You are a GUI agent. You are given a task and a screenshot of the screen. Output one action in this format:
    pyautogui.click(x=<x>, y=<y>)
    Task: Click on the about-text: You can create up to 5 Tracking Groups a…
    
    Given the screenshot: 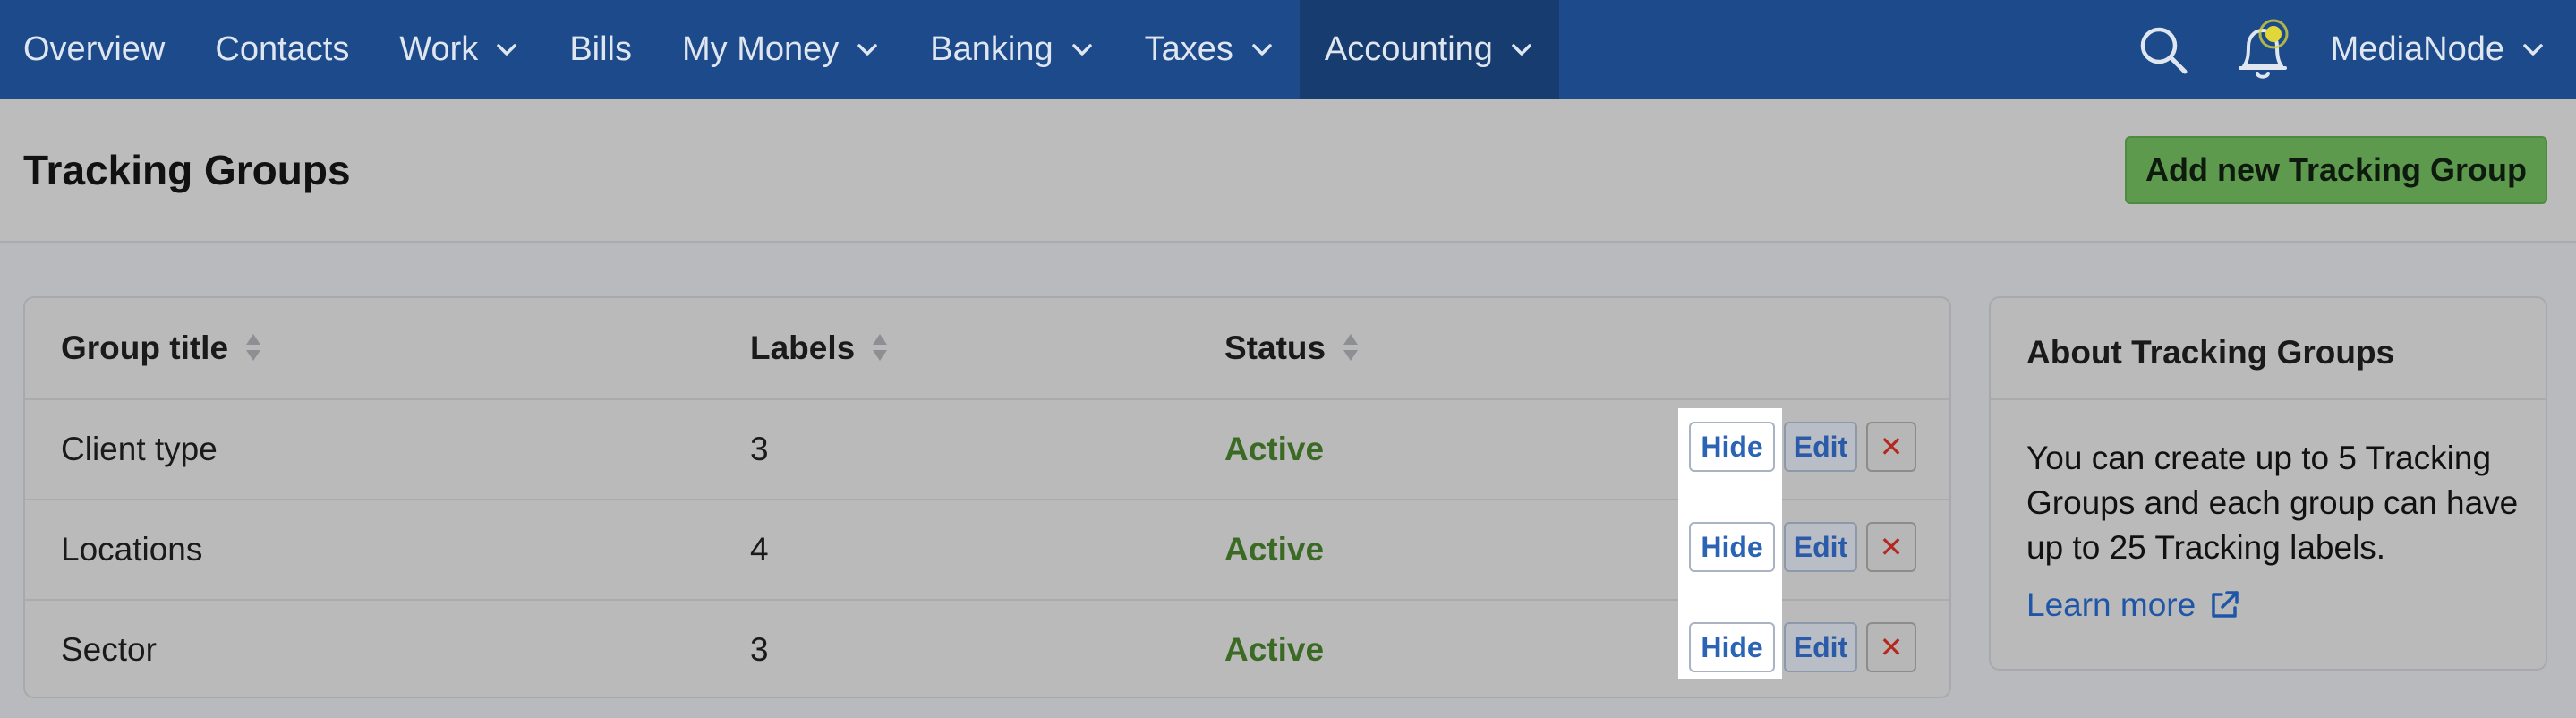 What is the action you would take?
    pyautogui.click(x=2272, y=503)
    